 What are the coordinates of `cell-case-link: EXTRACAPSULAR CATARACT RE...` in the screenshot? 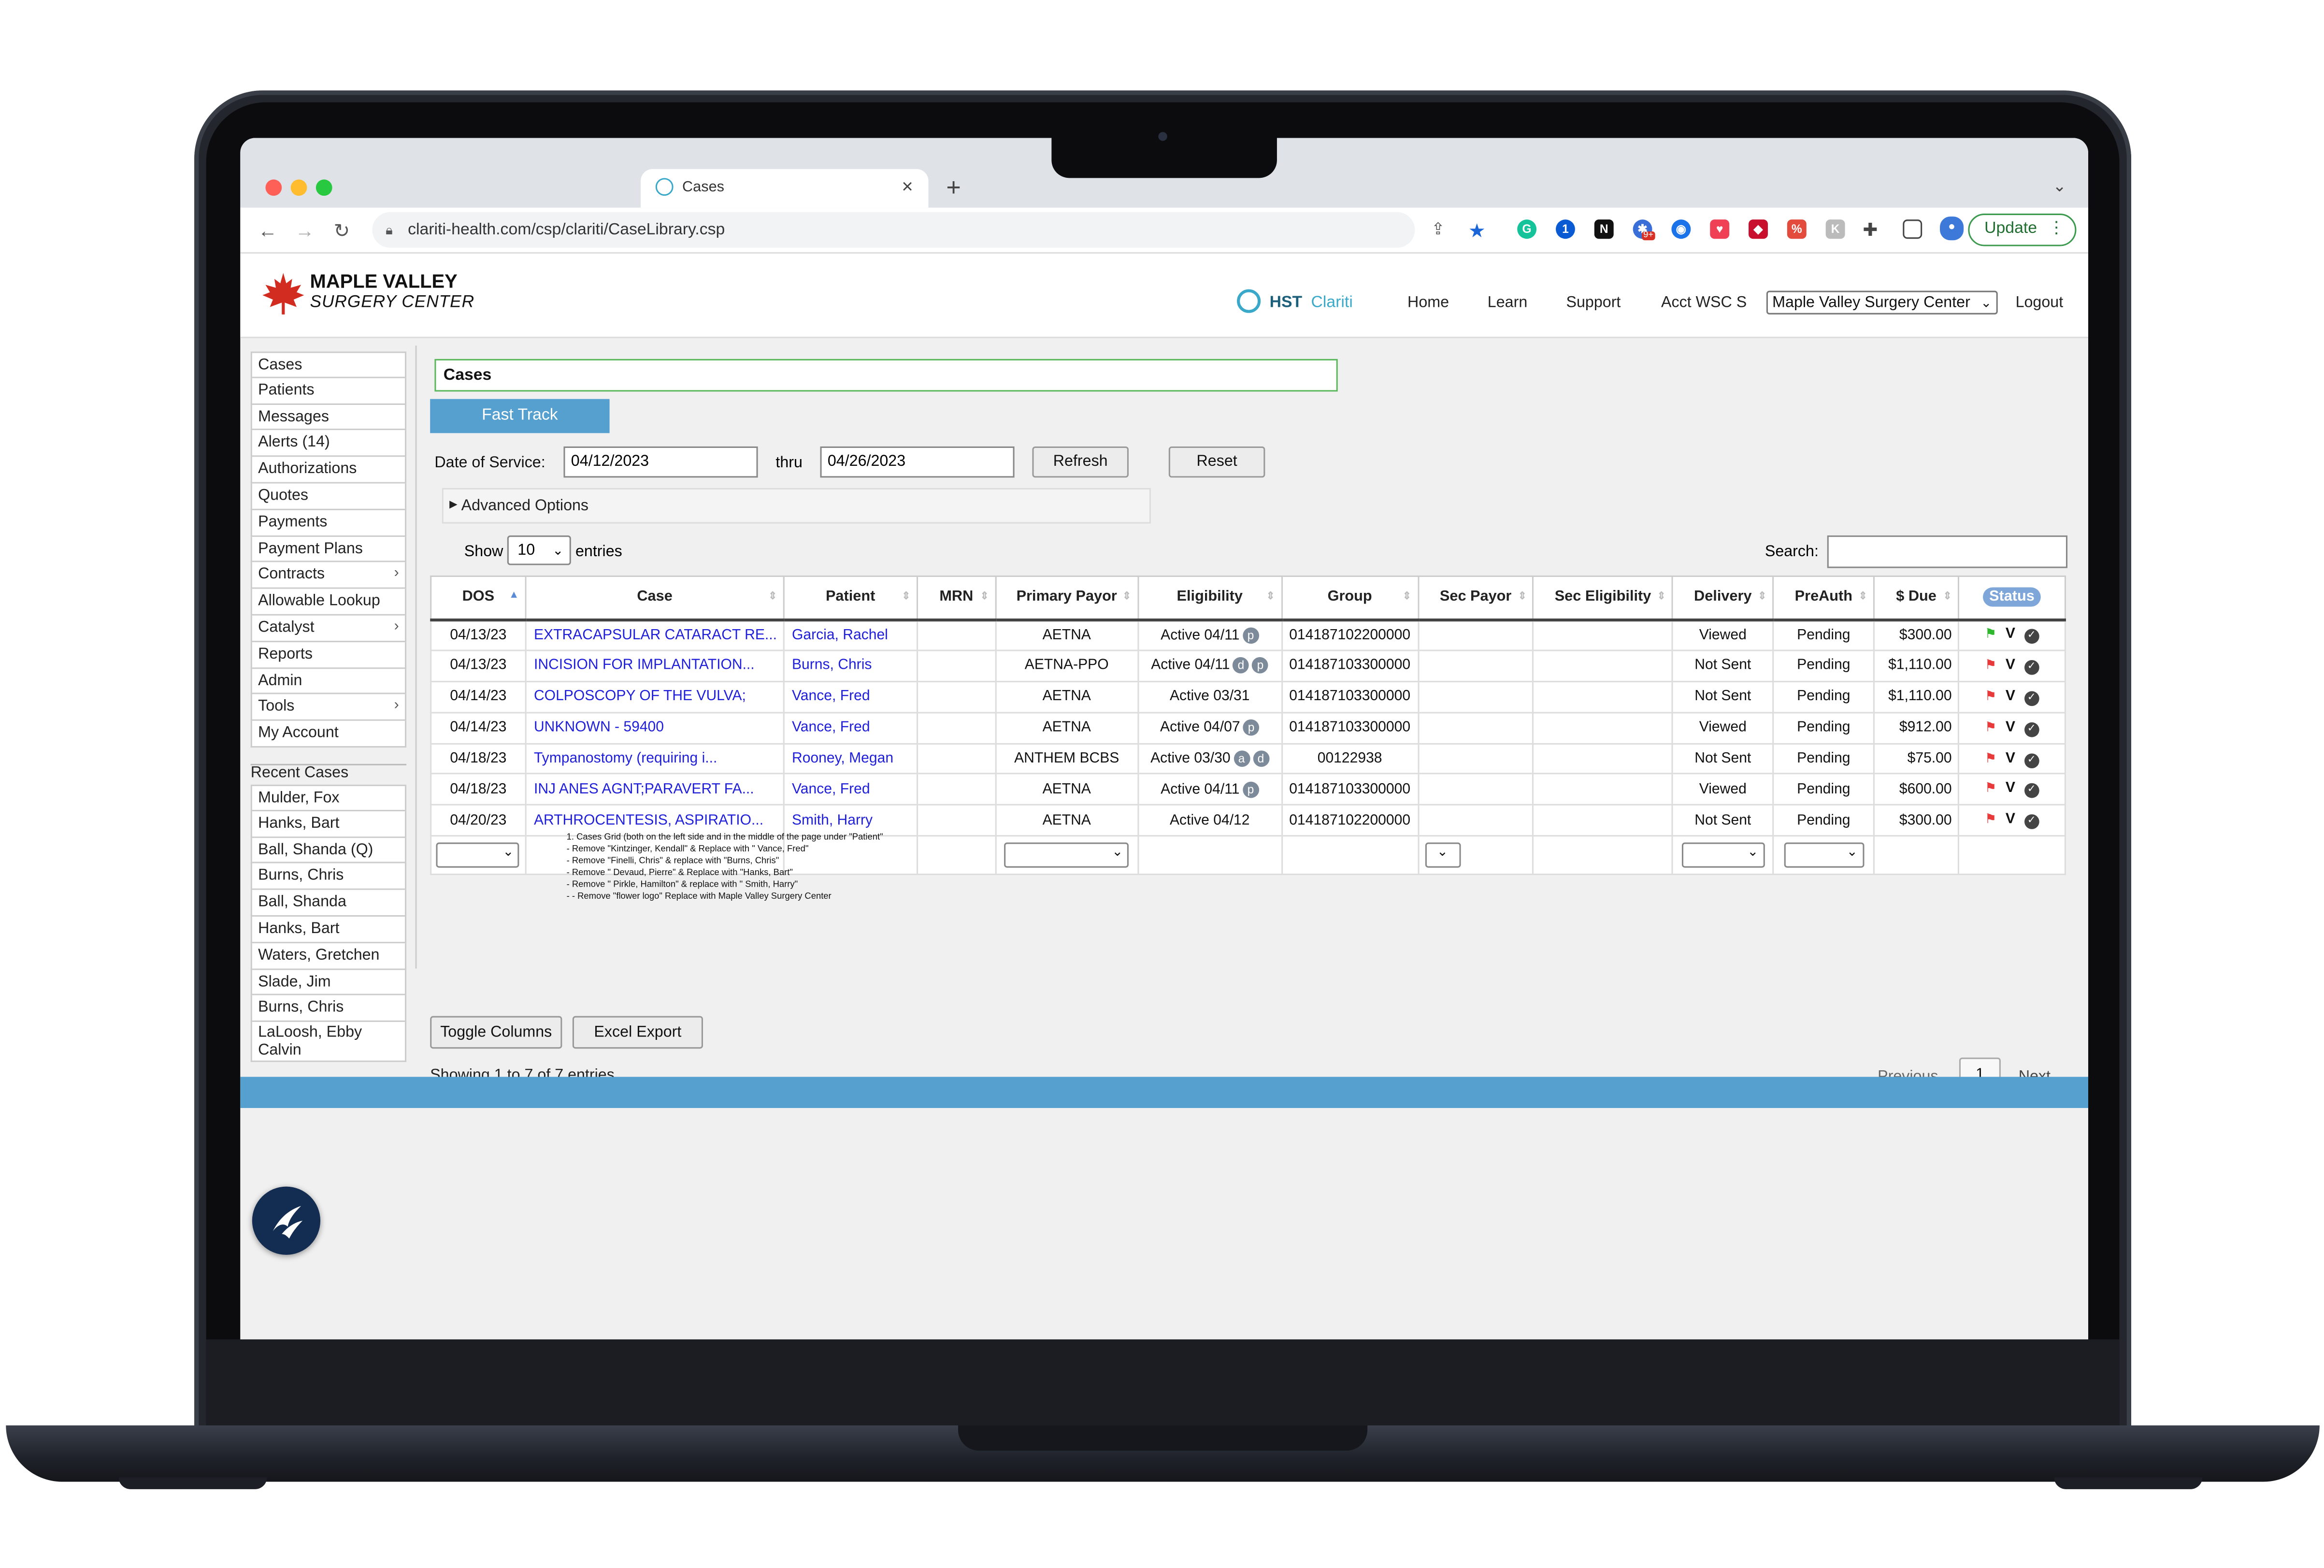 It's located at (655, 635).